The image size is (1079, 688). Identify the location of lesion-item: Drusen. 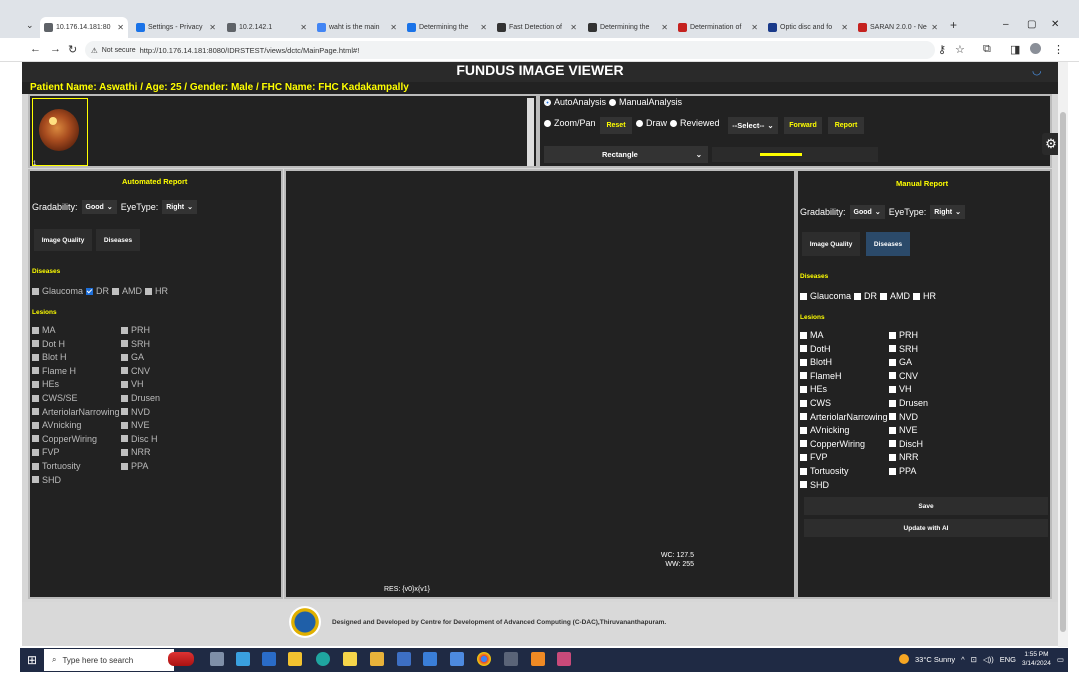
(140, 398).